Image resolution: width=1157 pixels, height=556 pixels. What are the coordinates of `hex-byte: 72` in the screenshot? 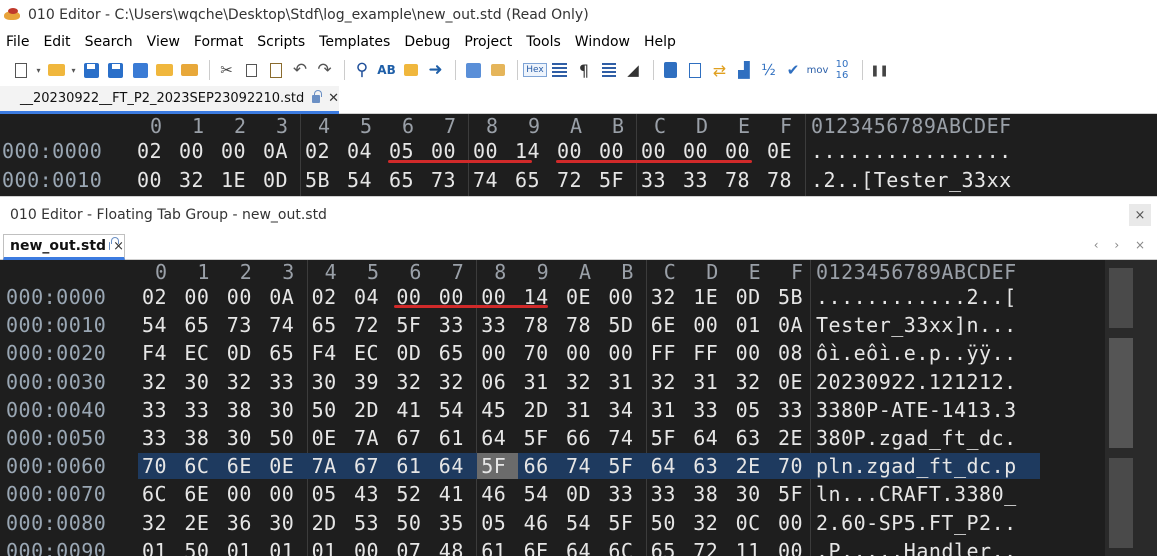 It's located at (569, 180).